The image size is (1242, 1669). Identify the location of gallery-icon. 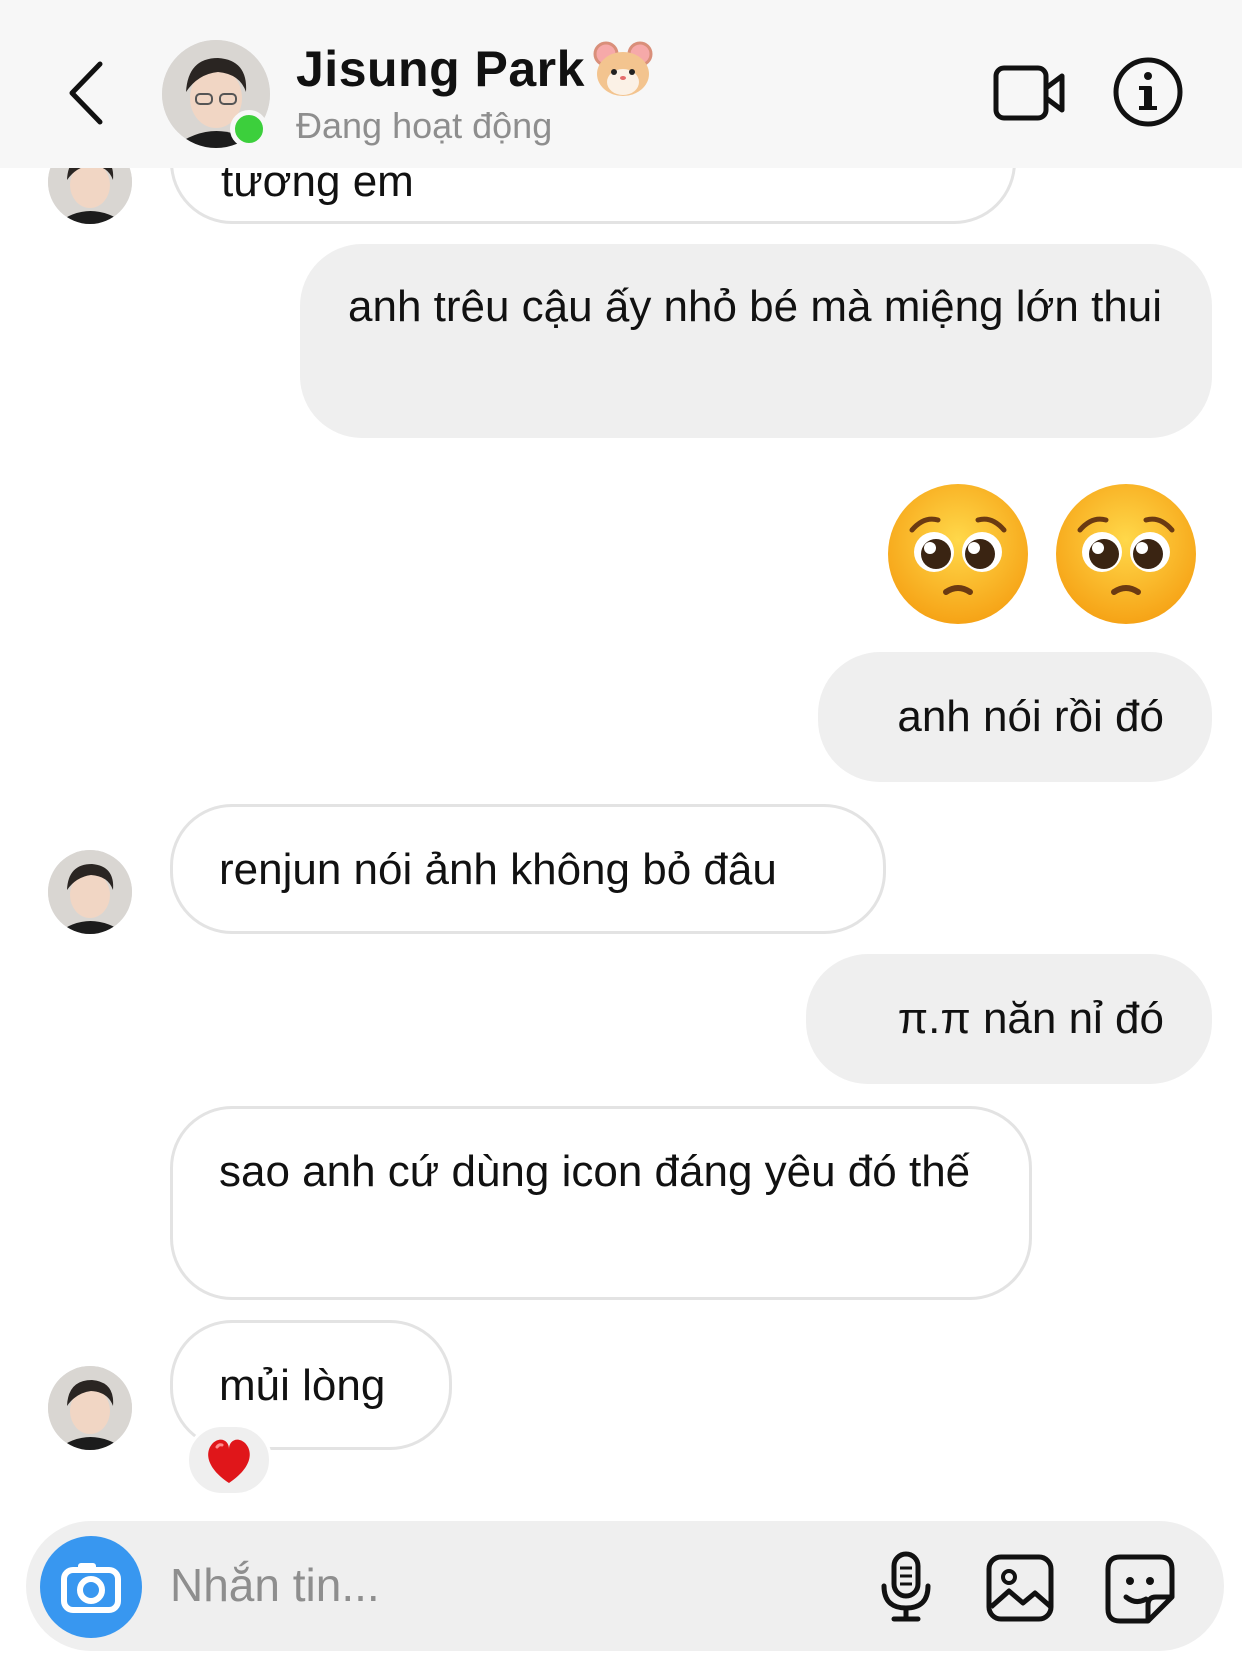
(1020, 1588).